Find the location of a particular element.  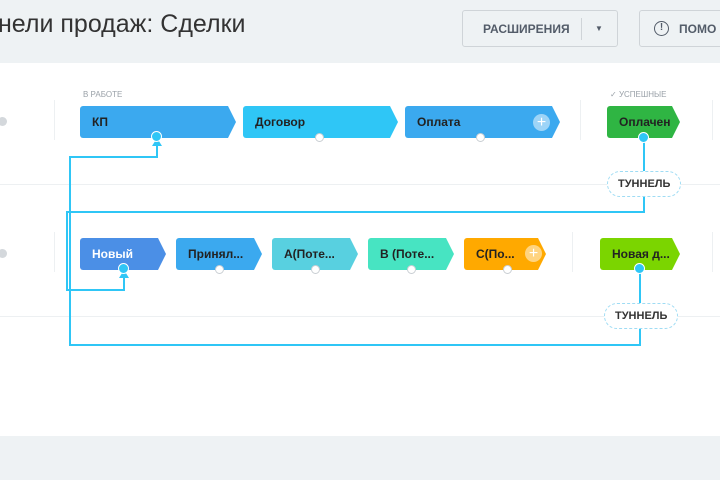

stage-label: Договор is located at coordinates (280, 122).